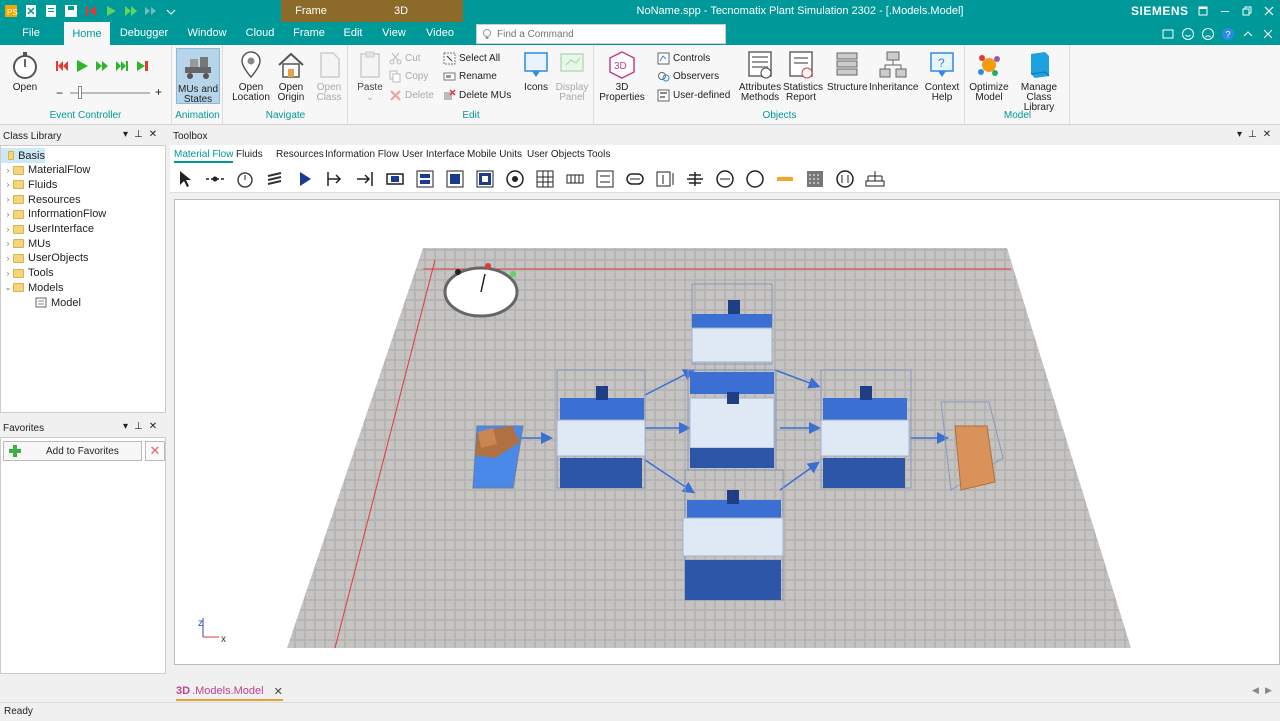 The height and width of the screenshot is (721, 1280). What do you see at coordinates (875, 179) in the screenshot?
I see `flow-control-icon` at bounding box center [875, 179].